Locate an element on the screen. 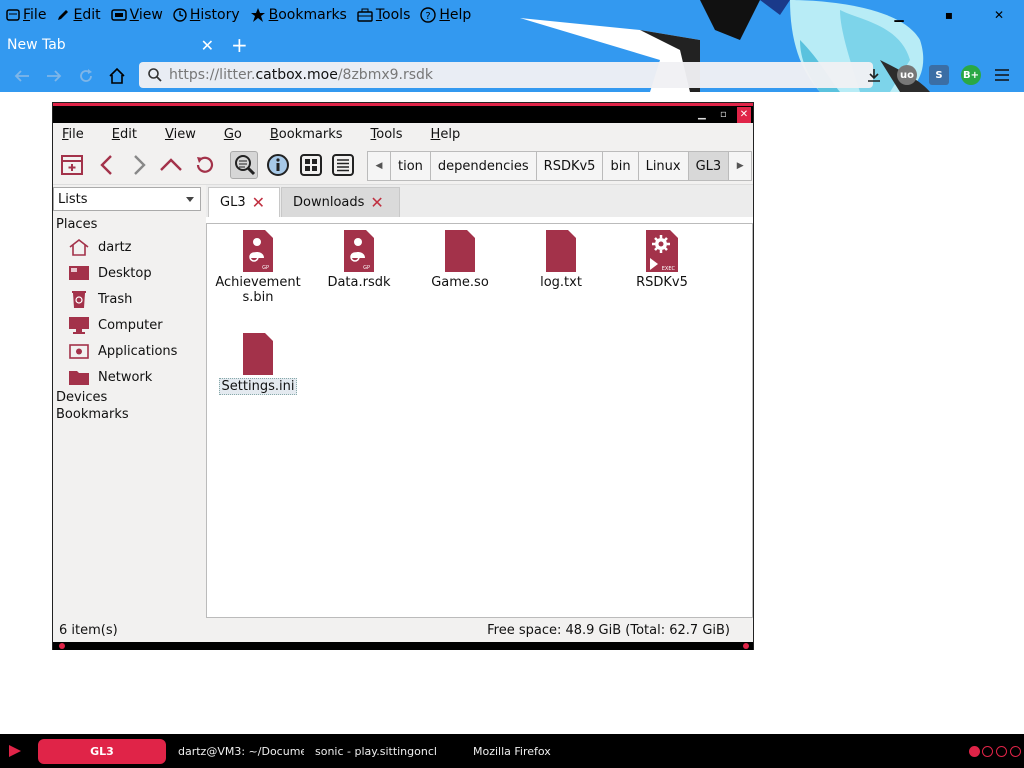 The height and width of the screenshot is (768, 1024). info-button is located at coordinates (278, 165).